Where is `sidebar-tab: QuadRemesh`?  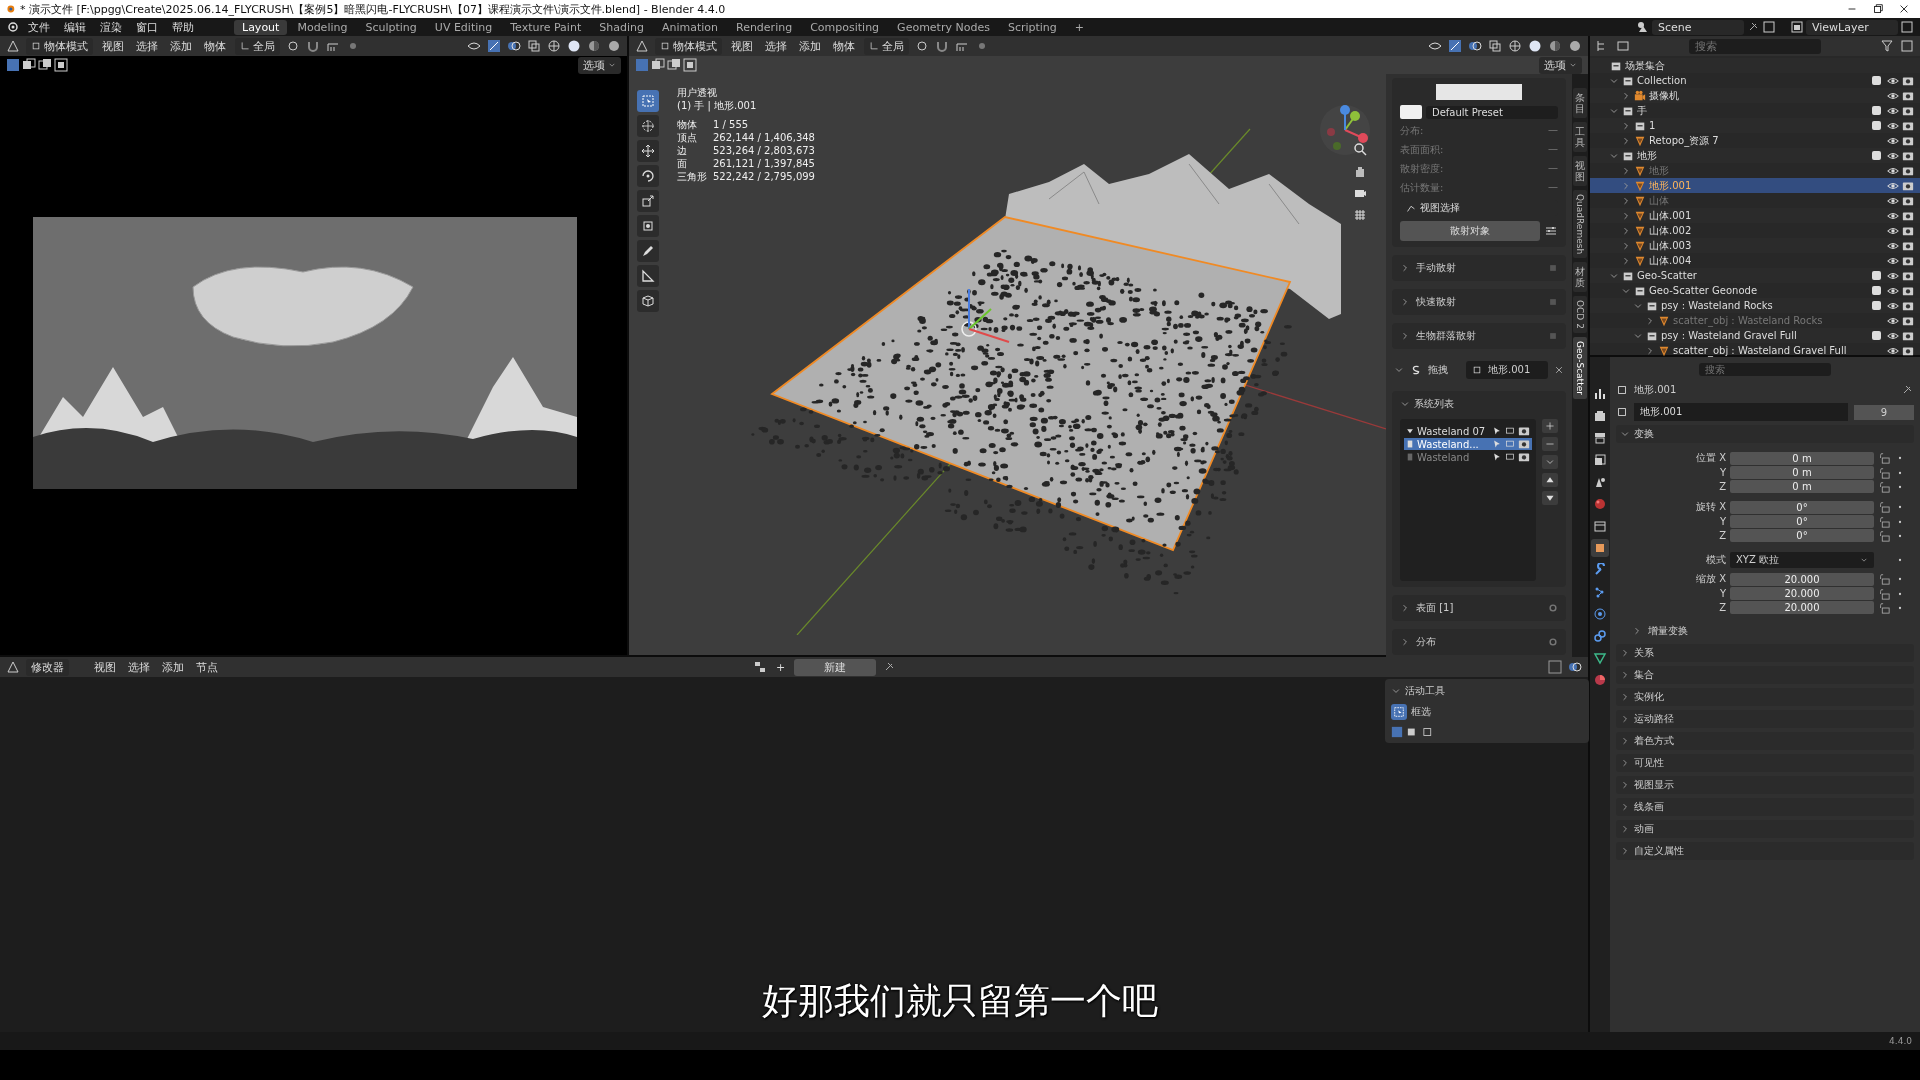
sidebar-tab: QuadRemesh is located at coordinates (1580, 224).